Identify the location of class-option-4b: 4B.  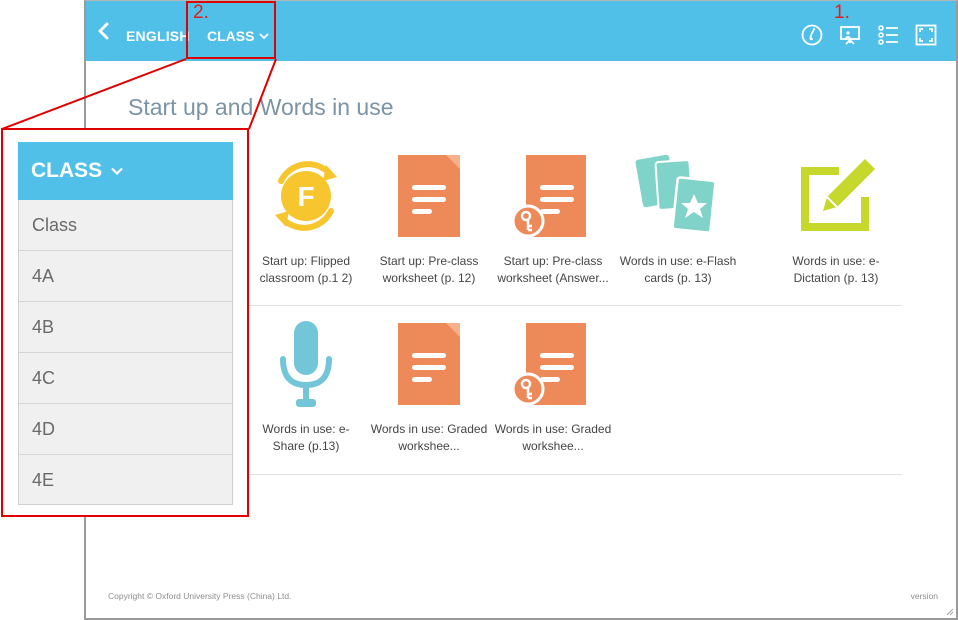
(125, 327).